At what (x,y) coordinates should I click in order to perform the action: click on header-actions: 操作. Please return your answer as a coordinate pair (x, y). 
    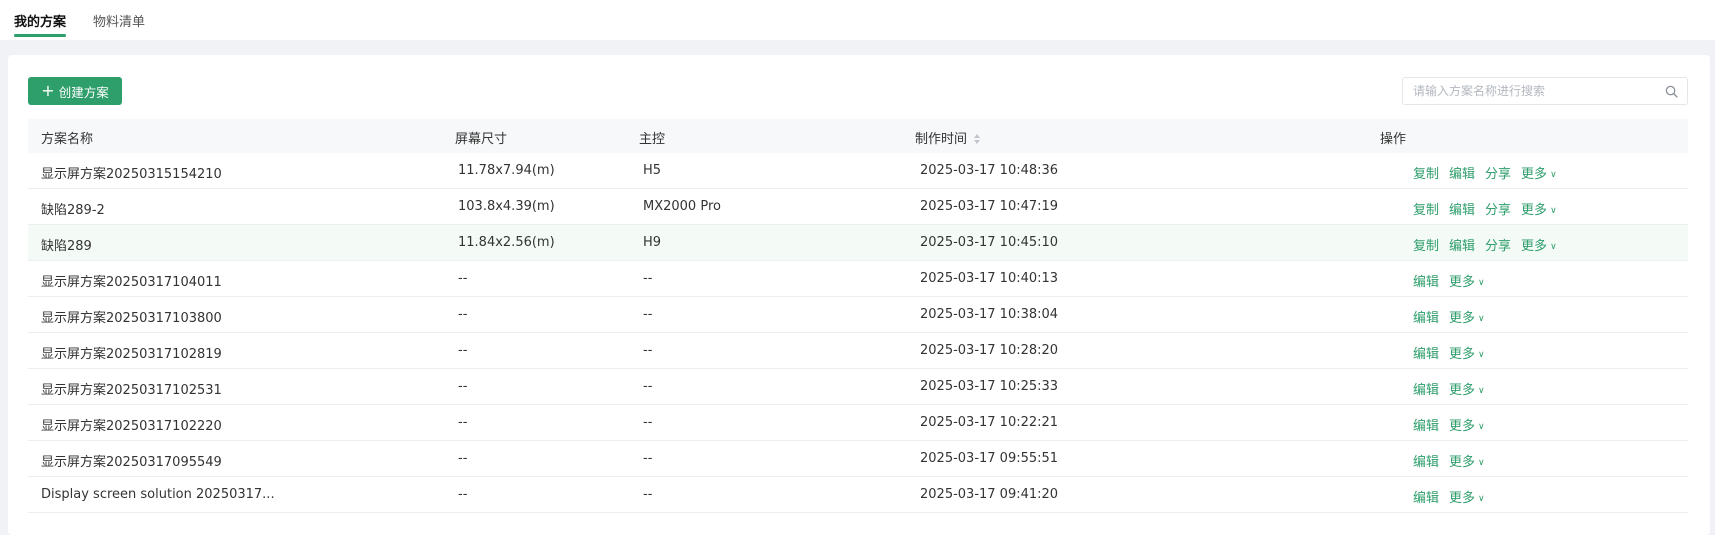
    Looking at the image, I should click on (1393, 139).